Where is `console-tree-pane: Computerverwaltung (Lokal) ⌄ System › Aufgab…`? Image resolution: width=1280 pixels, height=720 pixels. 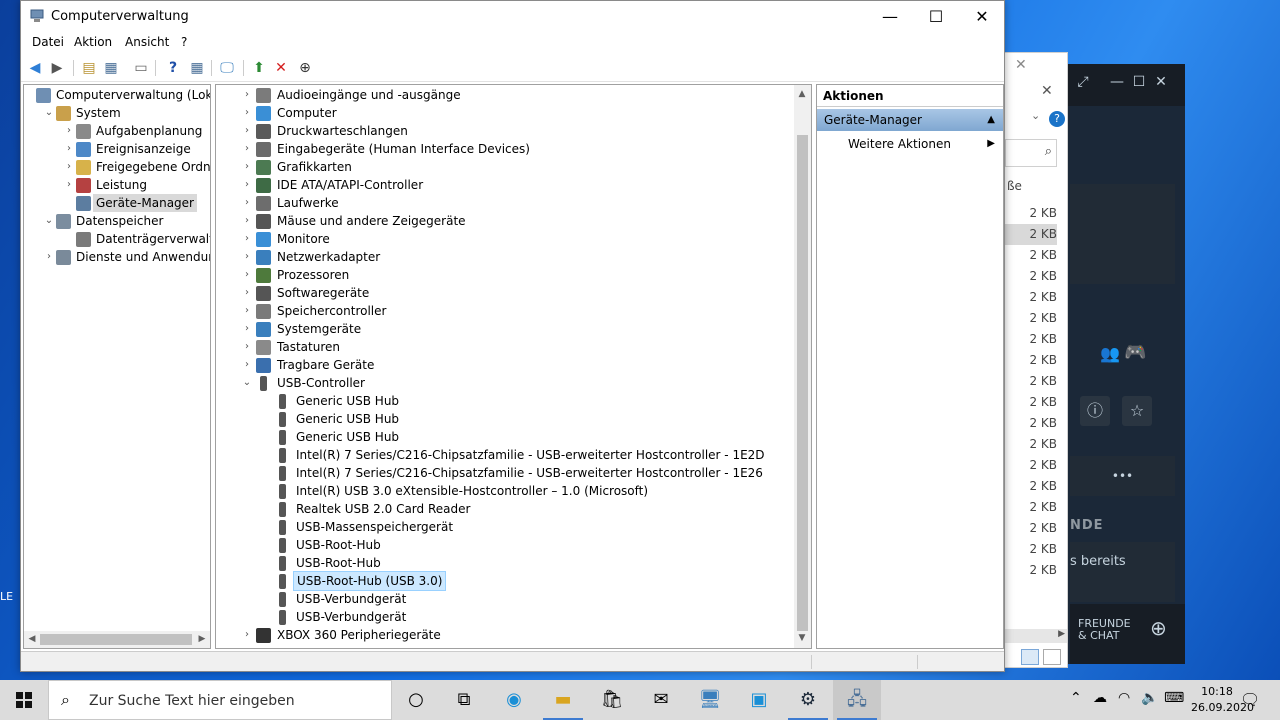
console-tree-pane: Computerverwaltung (Lokal) ⌄ System › Aufgab… is located at coordinates (117, 366).